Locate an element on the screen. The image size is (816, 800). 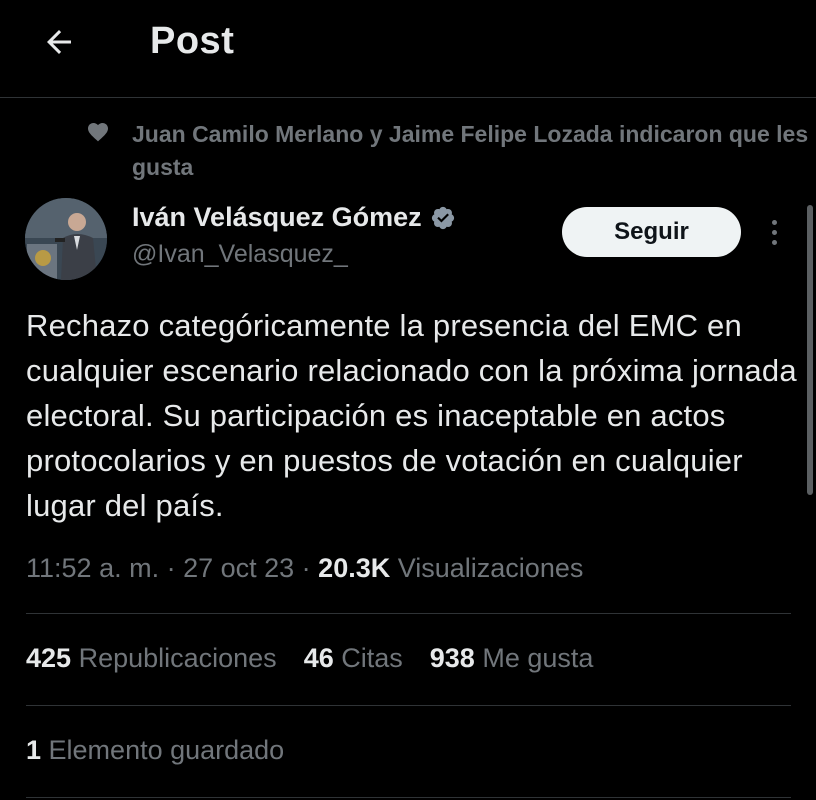
verified-badge-icon is located at coordinates (443, 218).